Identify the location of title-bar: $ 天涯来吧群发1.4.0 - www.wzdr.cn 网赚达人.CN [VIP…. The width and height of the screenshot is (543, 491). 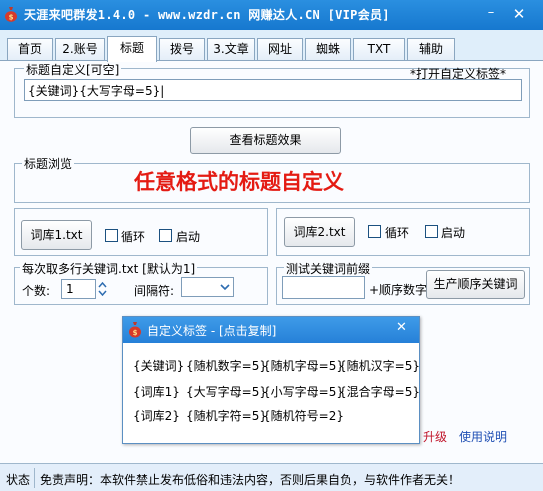
(271, 15).